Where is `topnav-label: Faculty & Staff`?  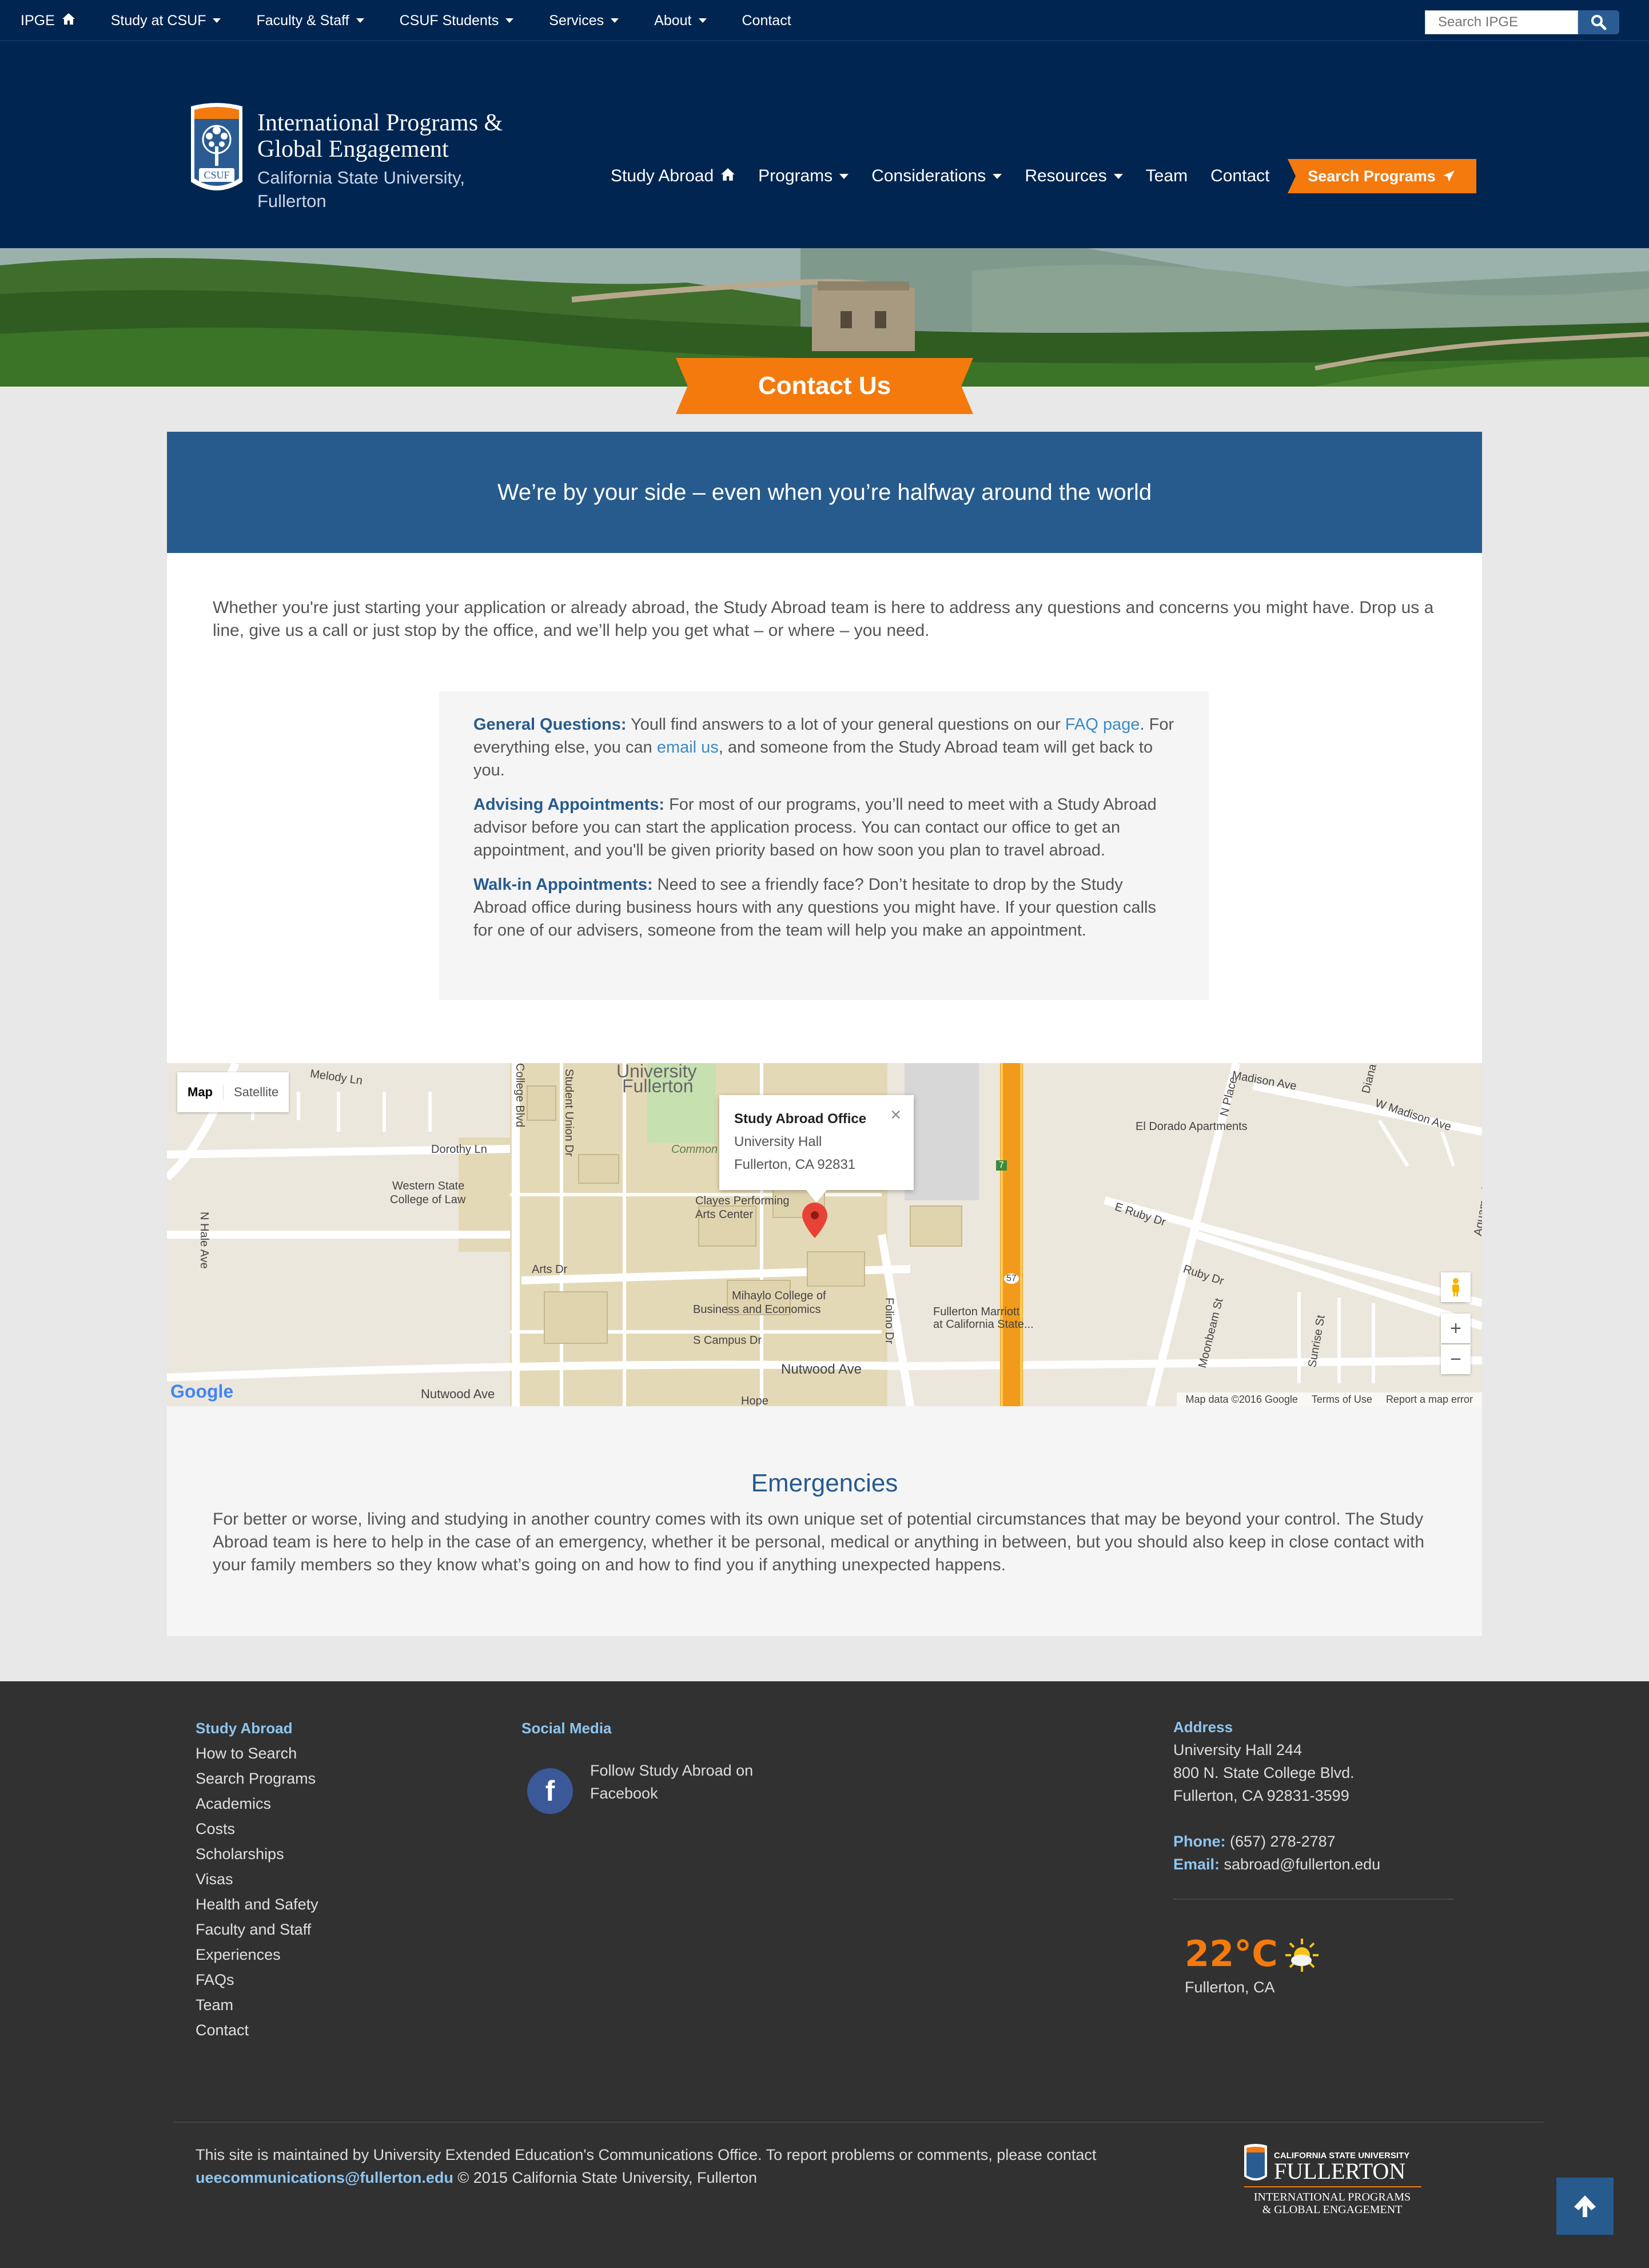
topnav-label: Faculty & Staff is located at coordinates (302, 20).